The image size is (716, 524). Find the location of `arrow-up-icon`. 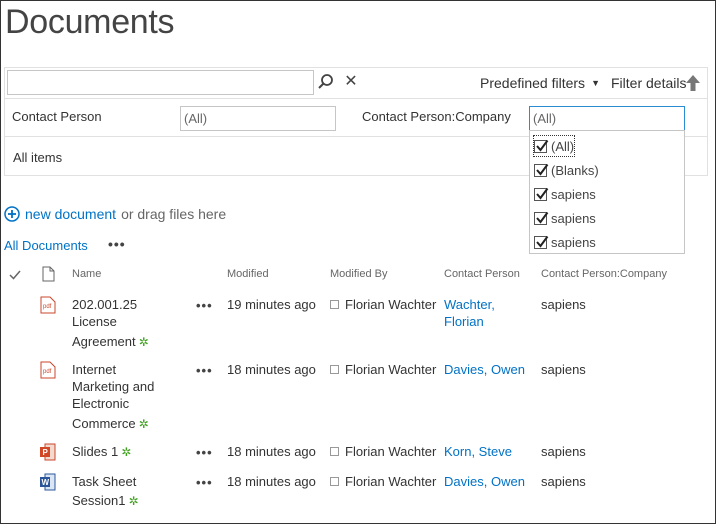

arrow-up-icon is located at coordinates (693, 83).